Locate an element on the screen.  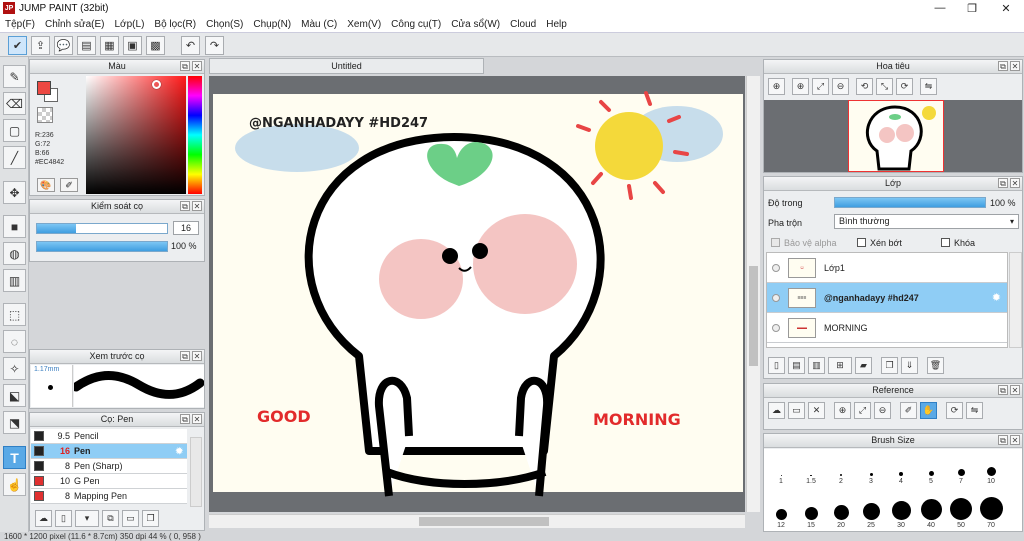
navigator-thumbnail is located at coordinates (896, 136).